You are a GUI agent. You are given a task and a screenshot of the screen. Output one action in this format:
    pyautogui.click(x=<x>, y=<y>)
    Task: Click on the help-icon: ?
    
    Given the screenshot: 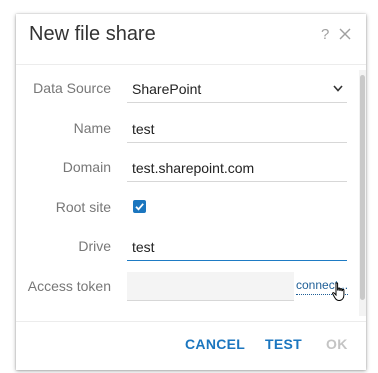 What is the action you would take?
    pyautogui.click(x=325, y=34)
    